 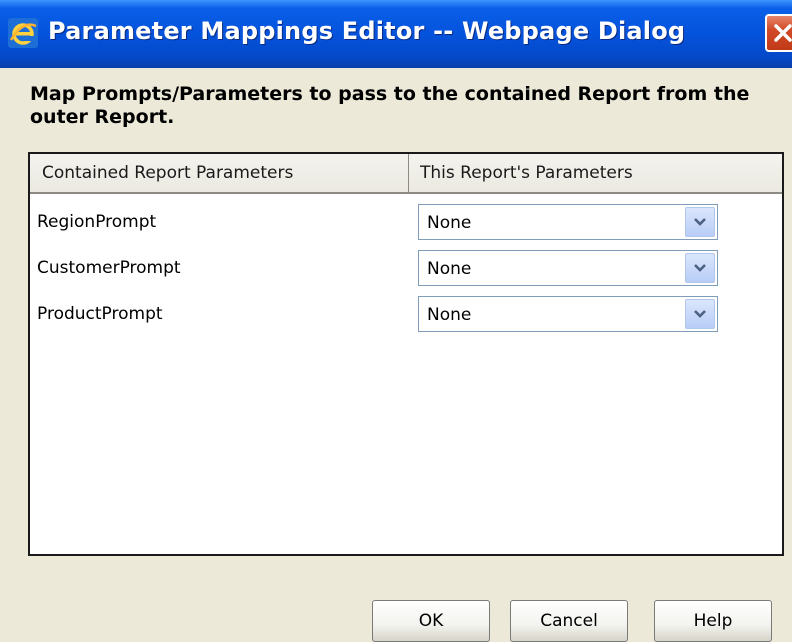 I want to click on mapping-select-customer: None, so click(x=568, y=268).